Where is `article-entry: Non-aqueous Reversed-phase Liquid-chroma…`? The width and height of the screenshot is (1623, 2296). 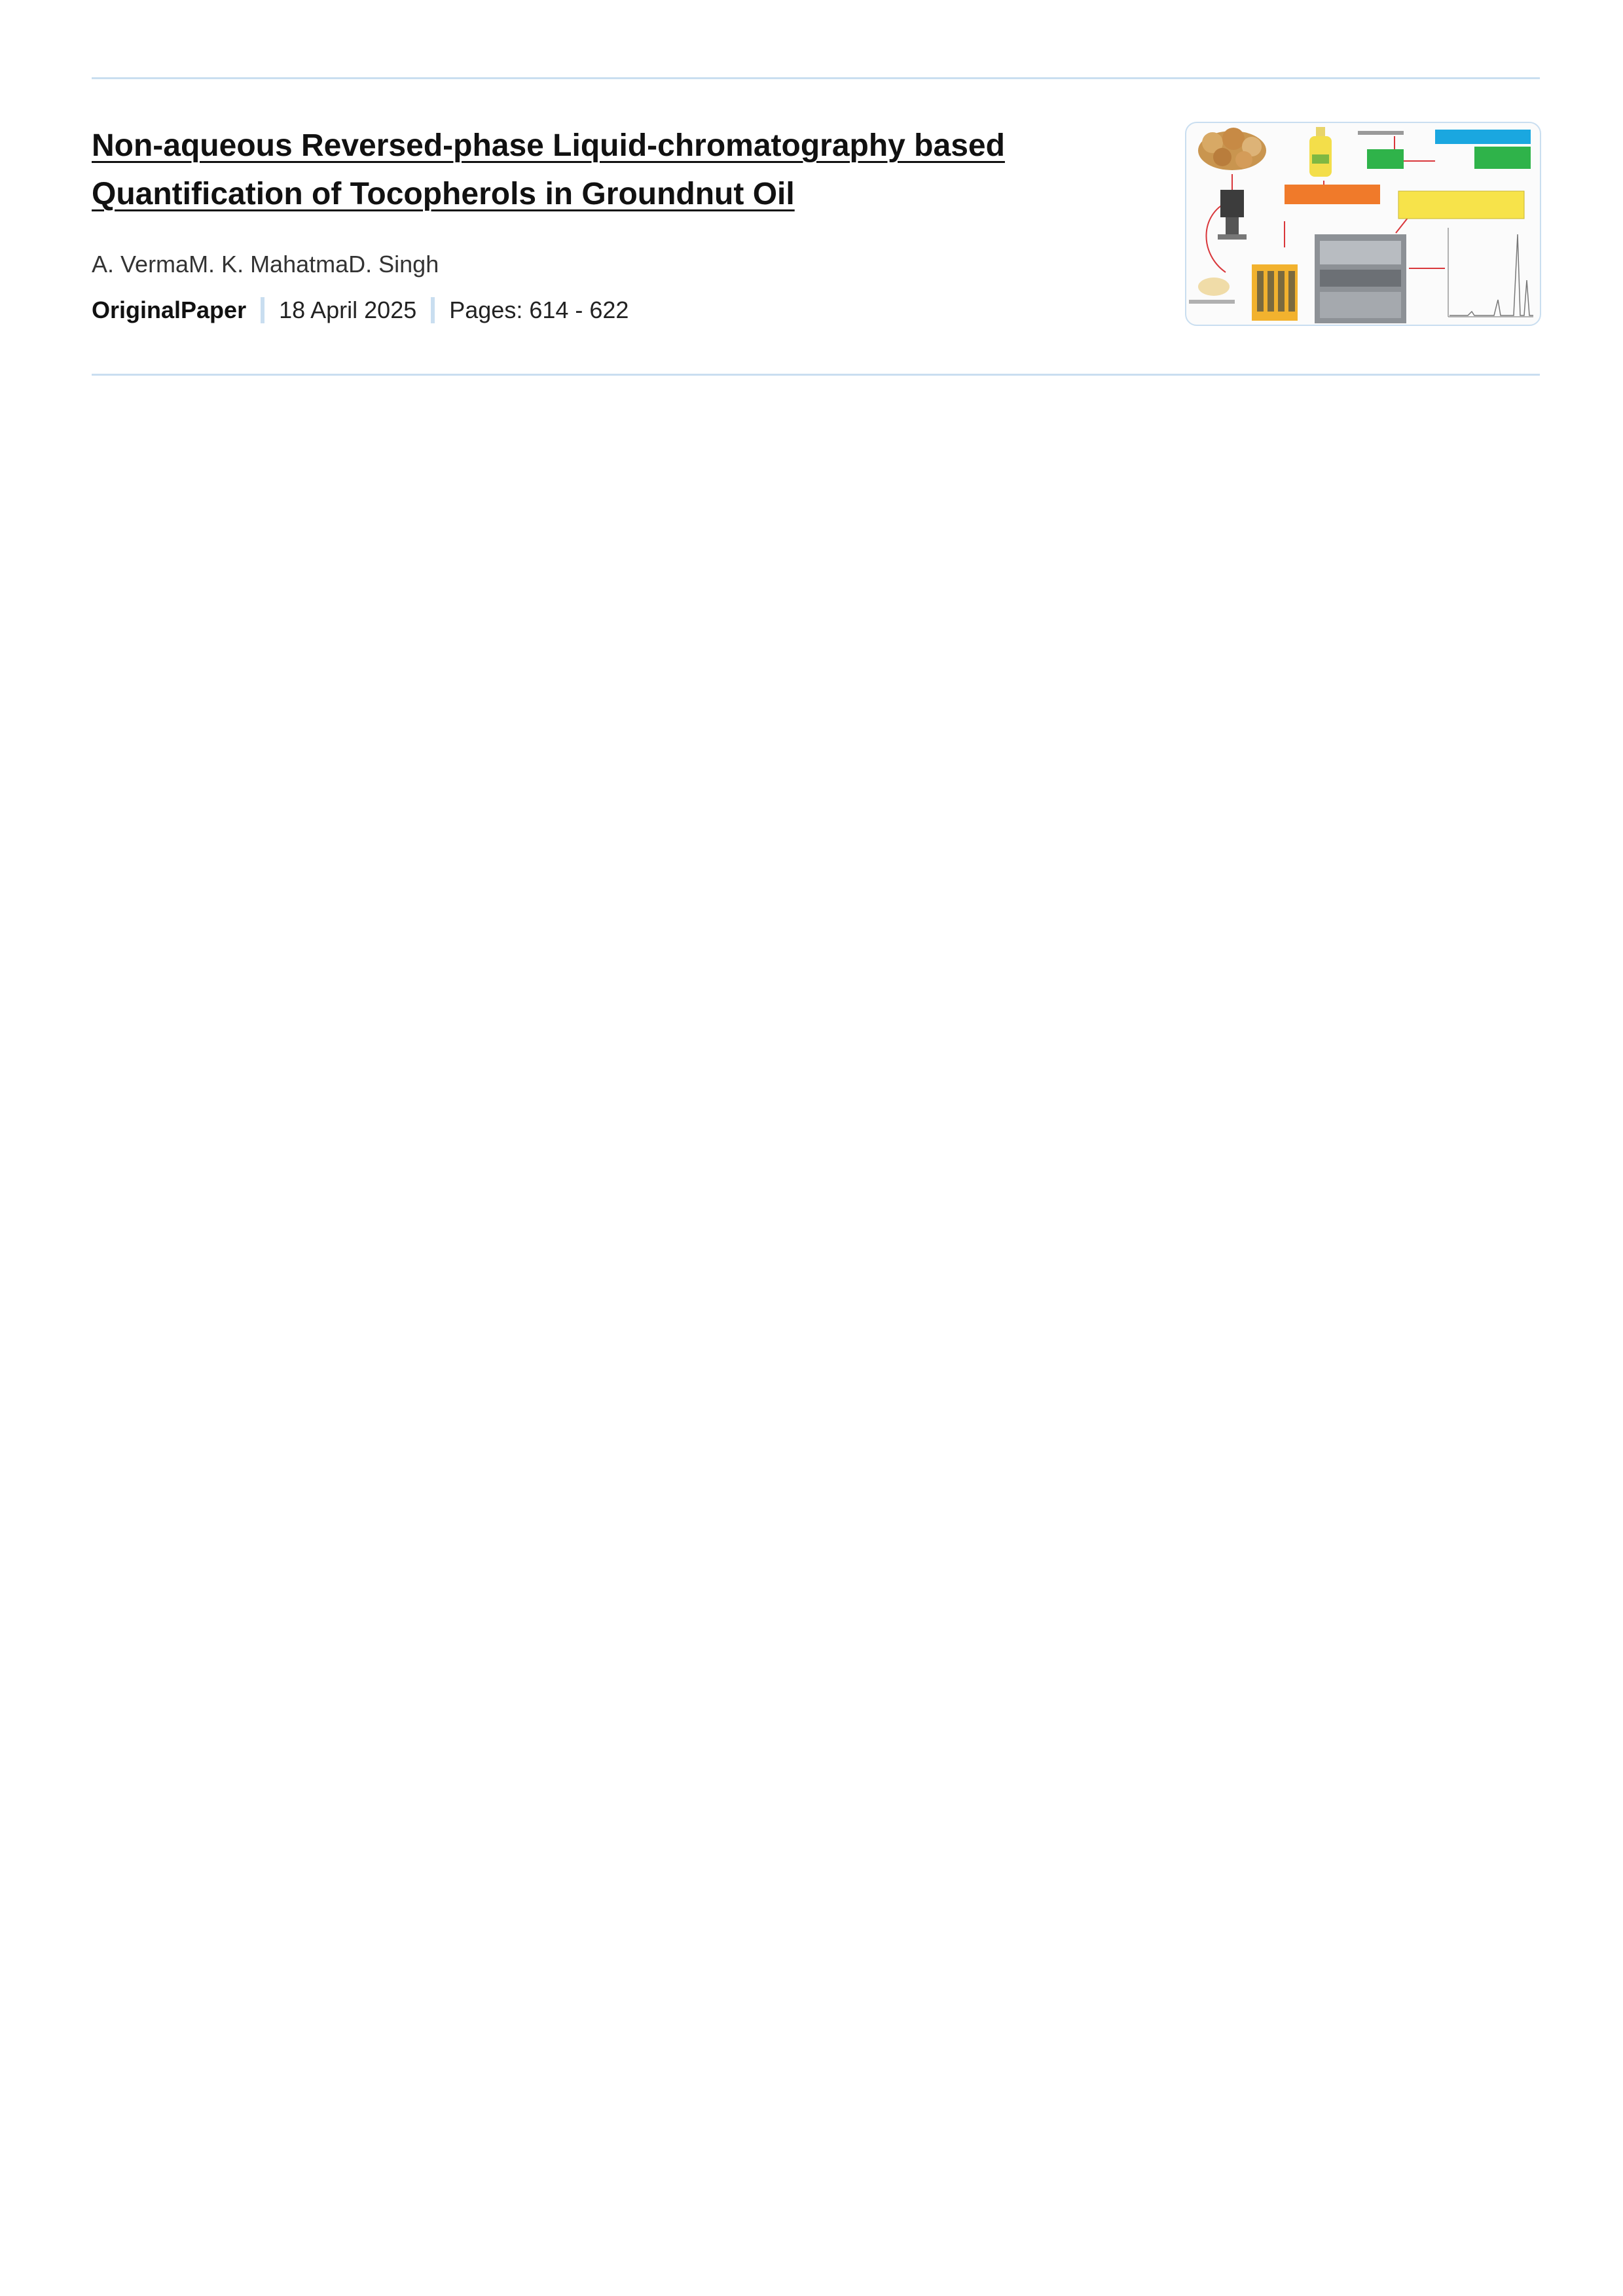
article-entry: Non-aqueous Reversed-phase Liquid-chroma… is located at coordinates (816, 226).